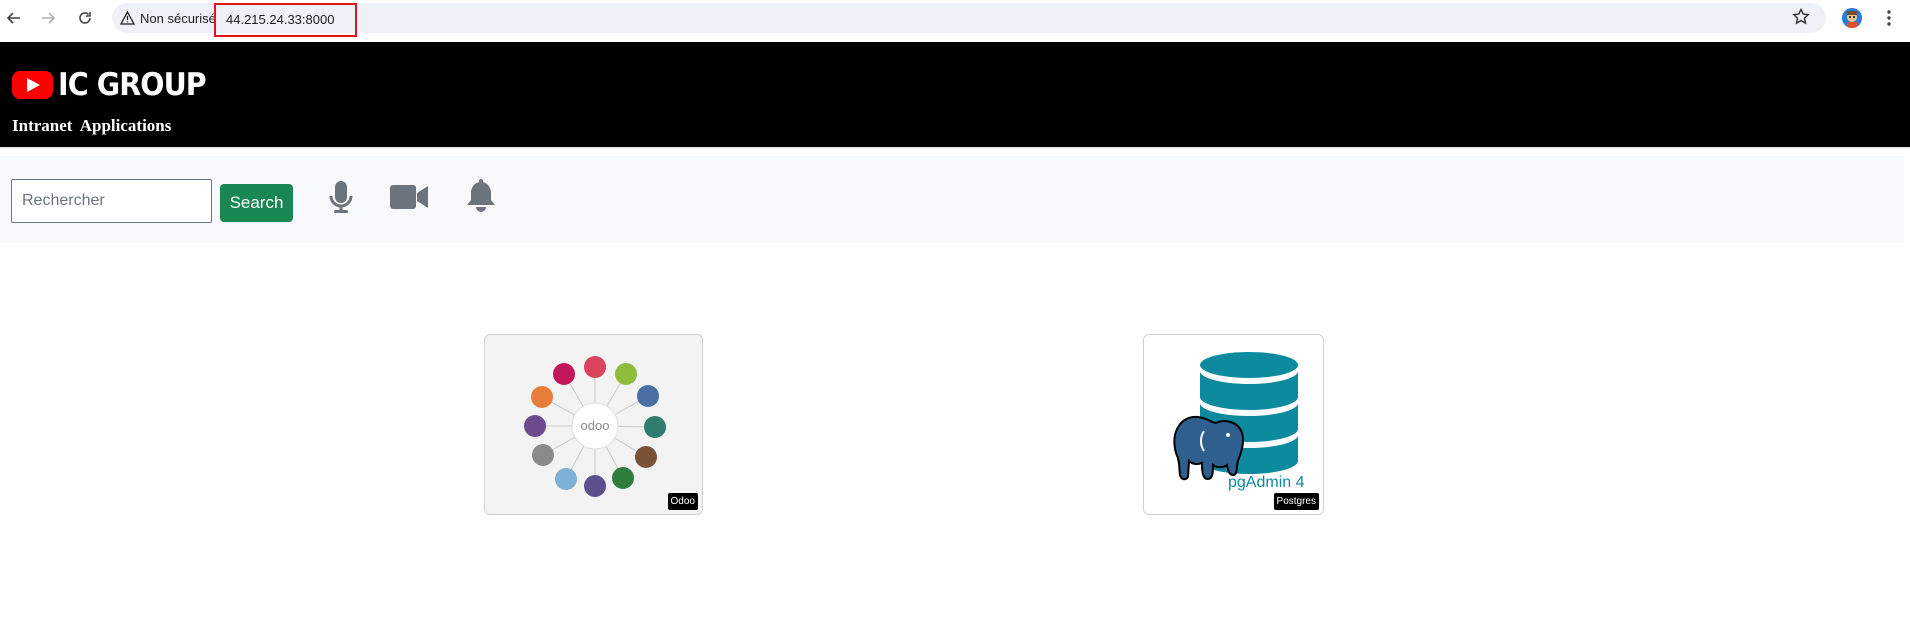  Describe the element at coordinates (1296, 501) in the screenshot. I see `app-badge-postgres: Postgres` at that location.